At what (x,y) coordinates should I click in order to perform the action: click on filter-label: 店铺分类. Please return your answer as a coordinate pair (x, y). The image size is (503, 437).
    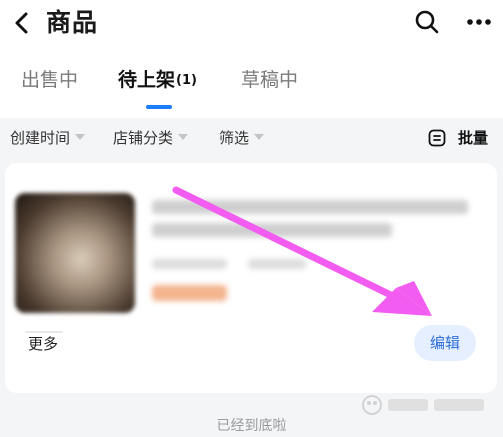
    Looking at the image, I should click on (143, 138).